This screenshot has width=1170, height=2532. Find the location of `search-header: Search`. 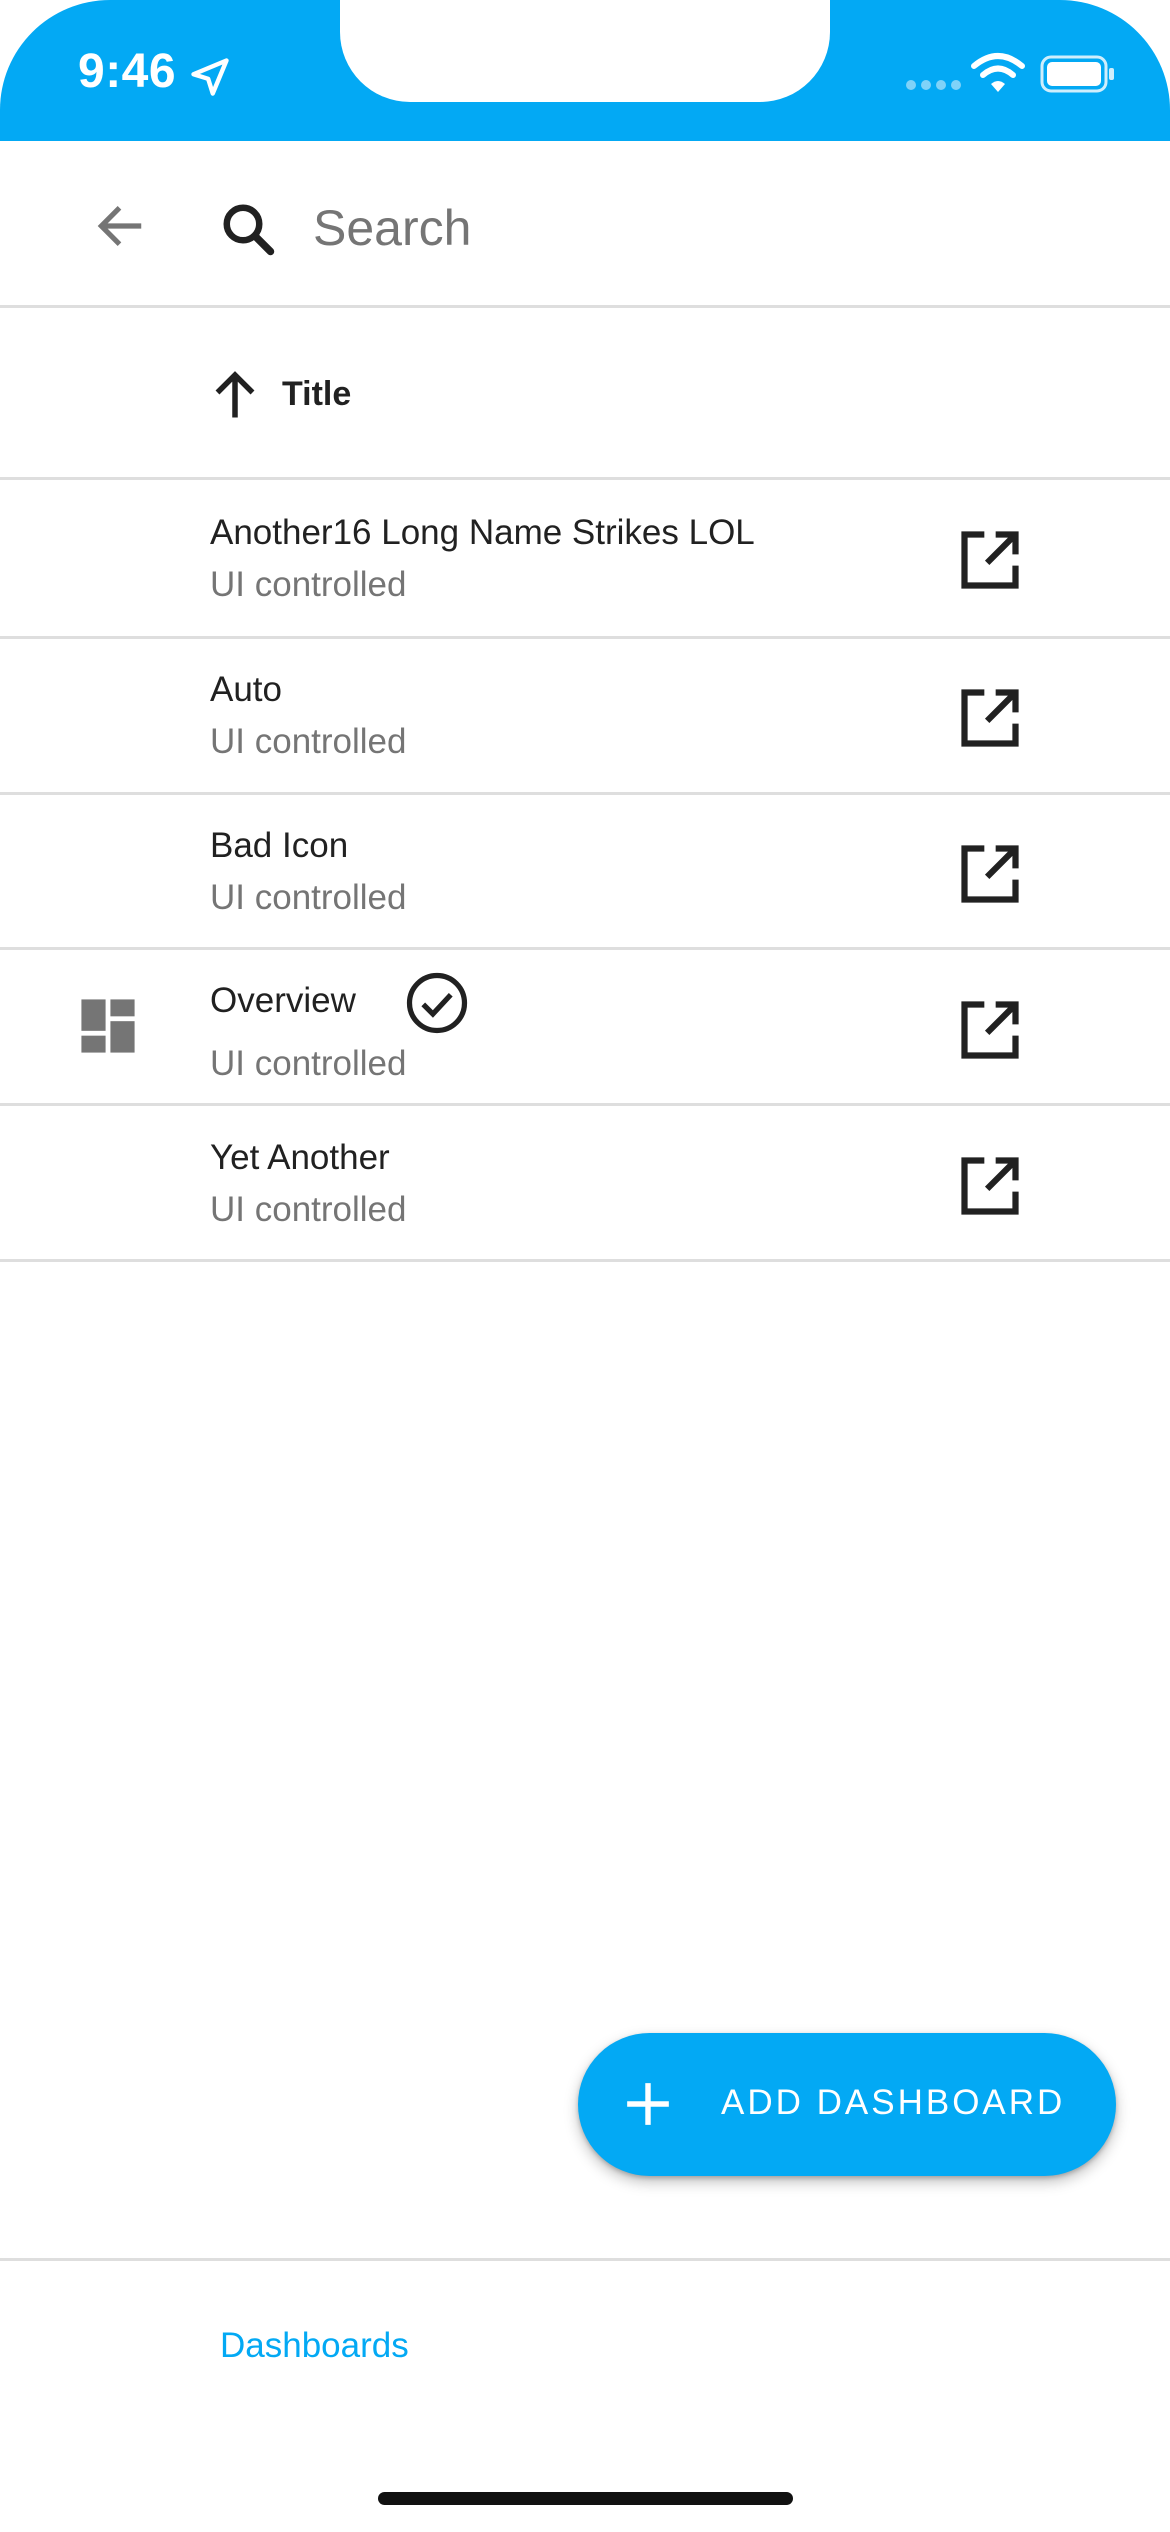

search-header: Search is located at coordinates (585, 224).